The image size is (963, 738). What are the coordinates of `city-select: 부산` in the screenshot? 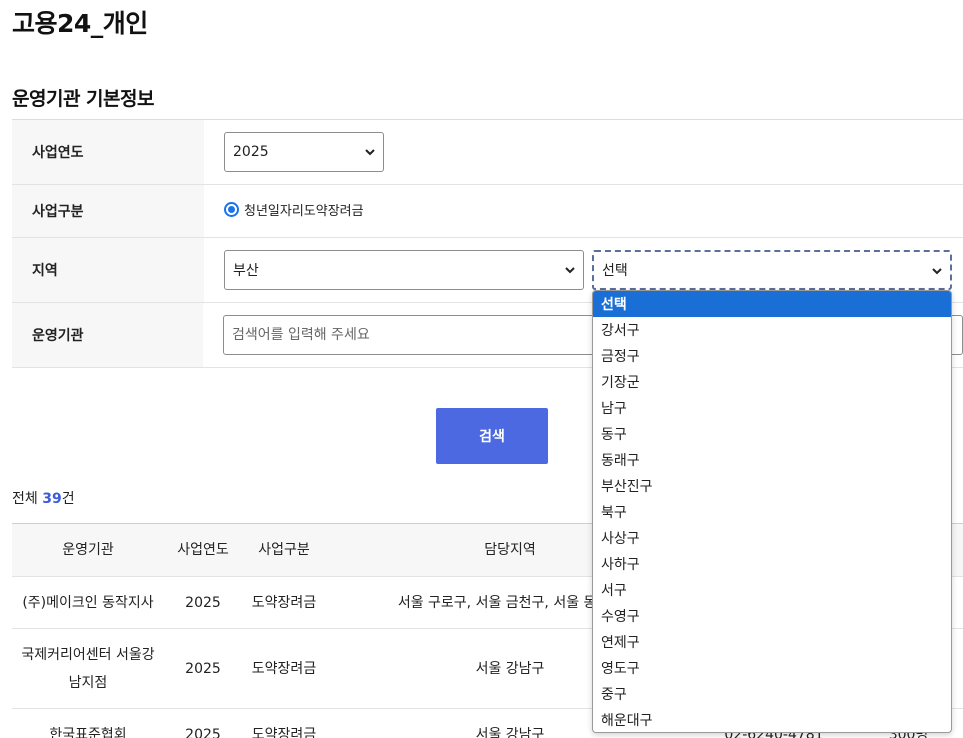 It's located at (404, 270).